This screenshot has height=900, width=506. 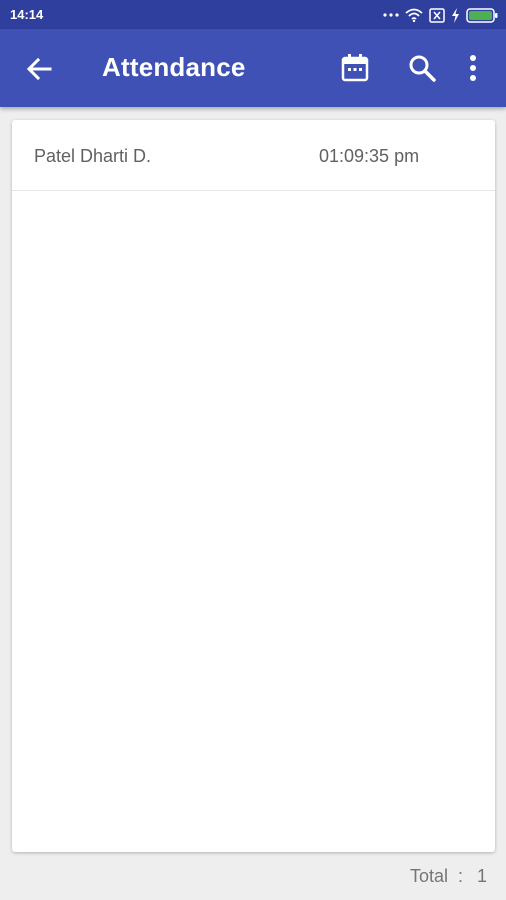 I want to click on status-bar: 14:14, so click(x=253, y=14).